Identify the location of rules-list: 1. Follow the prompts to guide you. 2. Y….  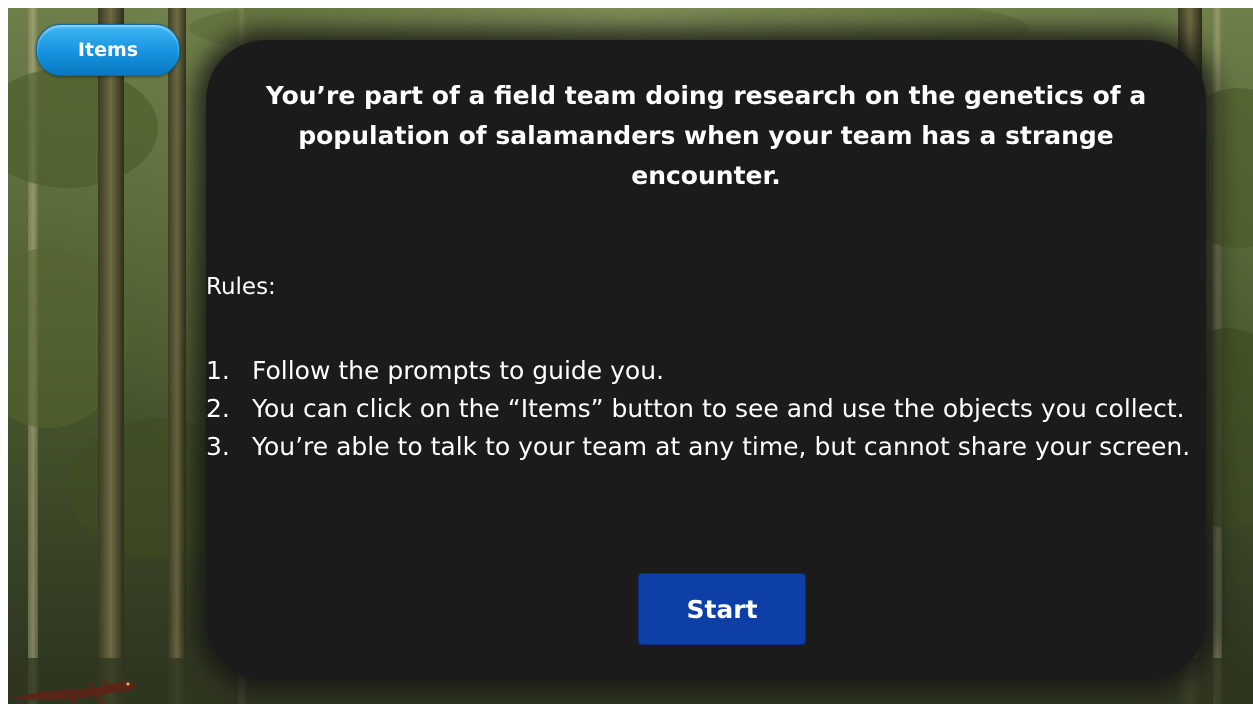
(701, 409).